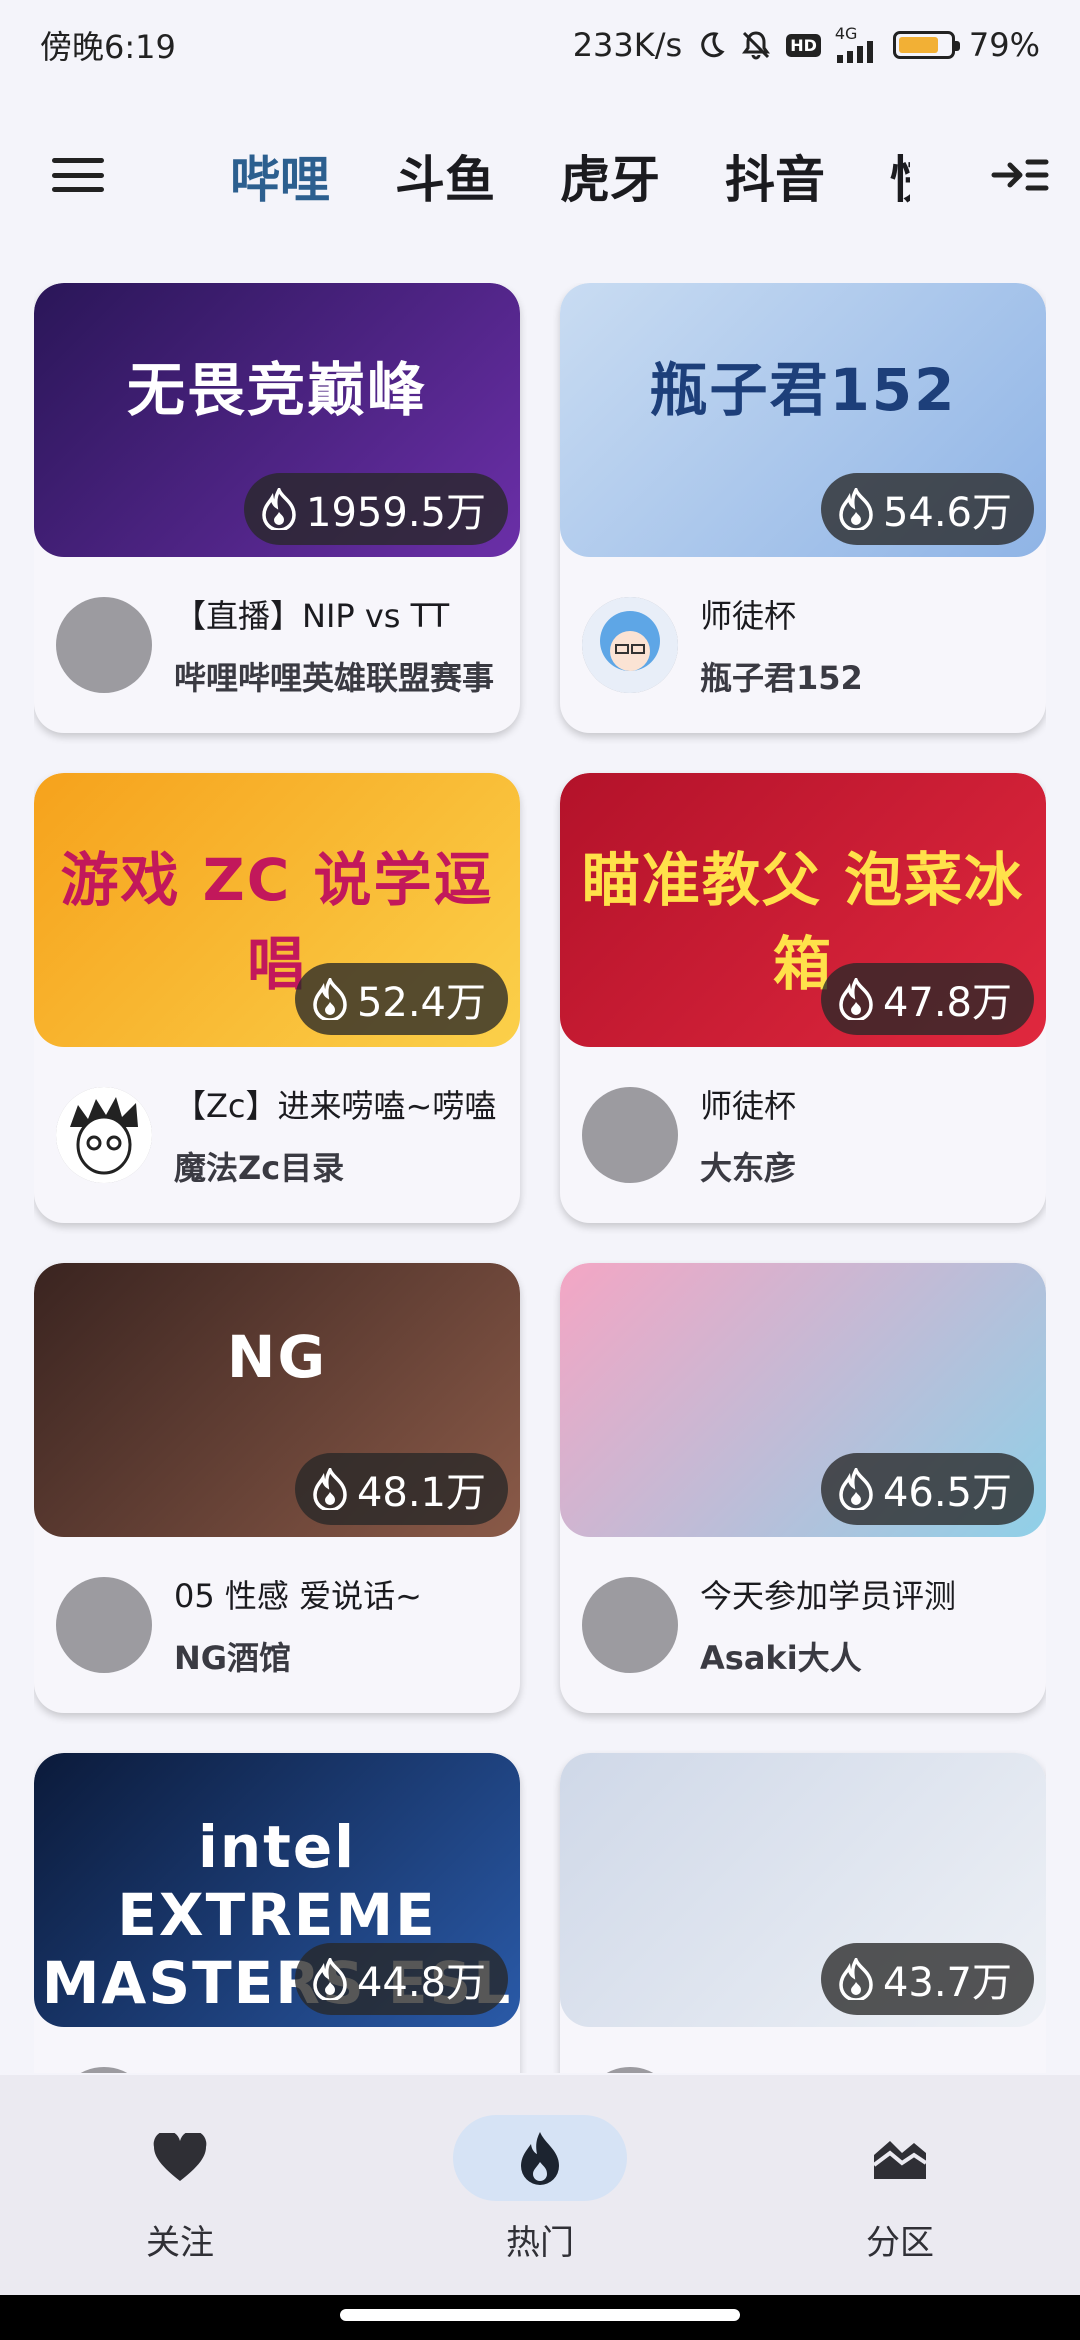 Image resolution: width=1080 pixels, height=2340 pixels. I want to click on live-room-card: NG 48.1万 05 性感 爱说话~ NG酒馆, so click(277, 1488).